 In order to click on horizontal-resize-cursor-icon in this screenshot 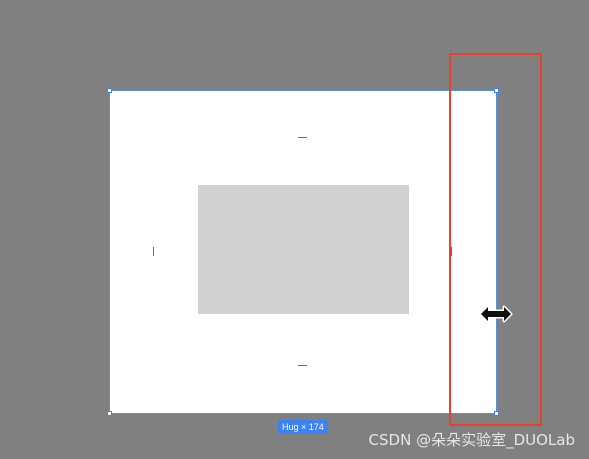, I will do `click(496, 314)`.